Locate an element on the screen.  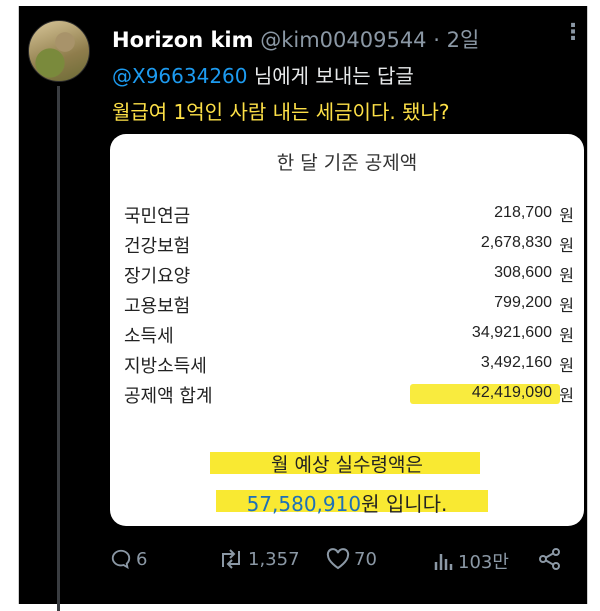
row-label: 소득세 is located at coordinates (149, 336).